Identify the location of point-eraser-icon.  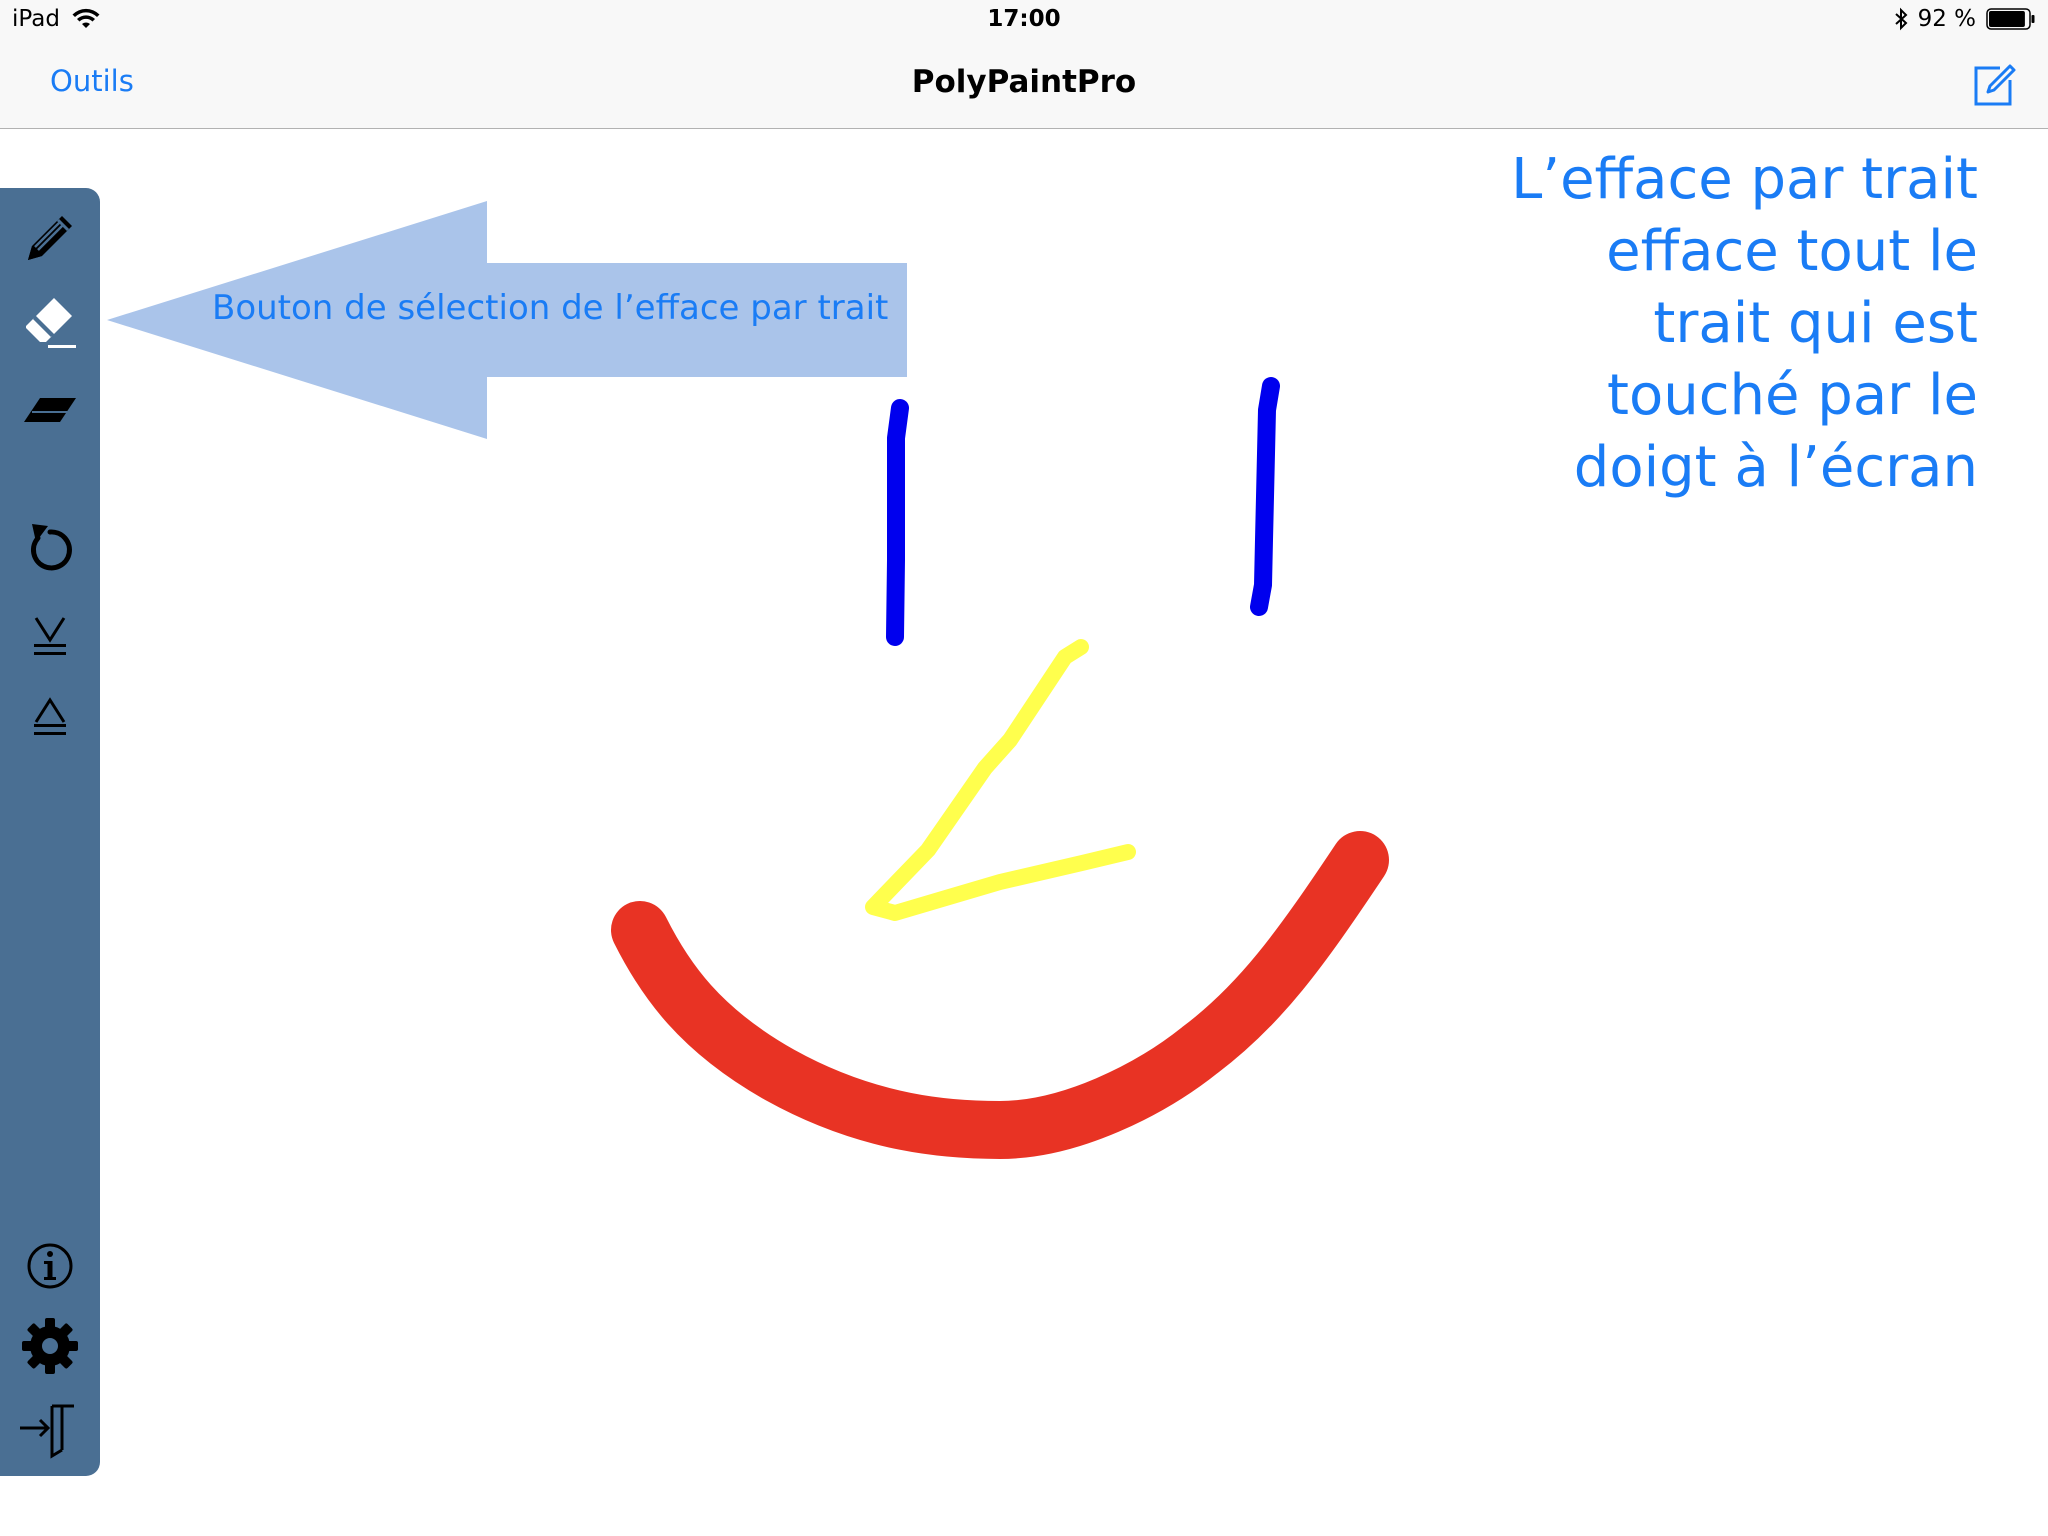
(50, 410).